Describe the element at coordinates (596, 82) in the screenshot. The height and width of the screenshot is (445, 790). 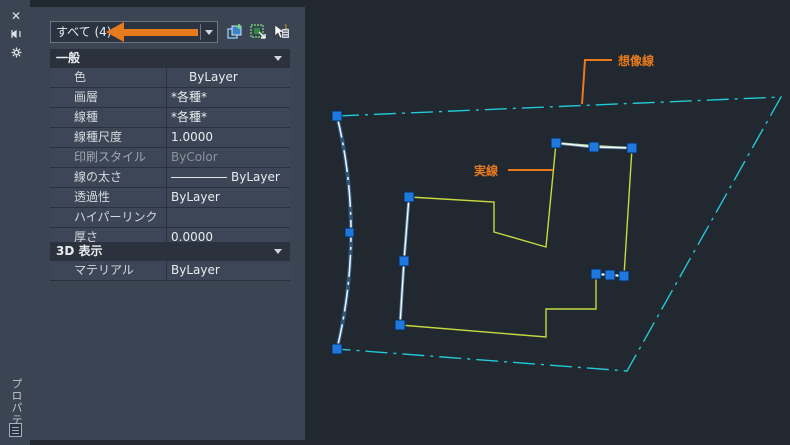
I see `callout-leader-hidden` at that location.